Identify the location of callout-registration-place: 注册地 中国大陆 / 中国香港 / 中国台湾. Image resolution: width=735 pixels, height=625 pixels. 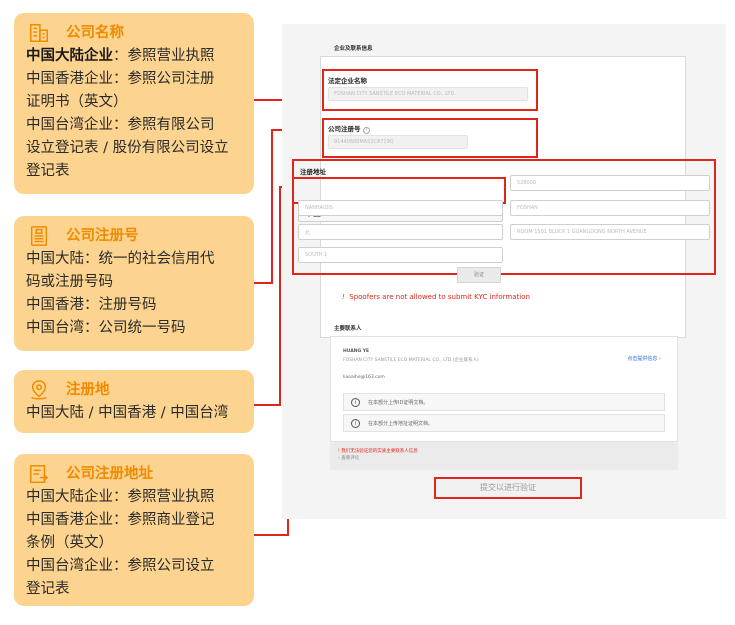
(134, 401).